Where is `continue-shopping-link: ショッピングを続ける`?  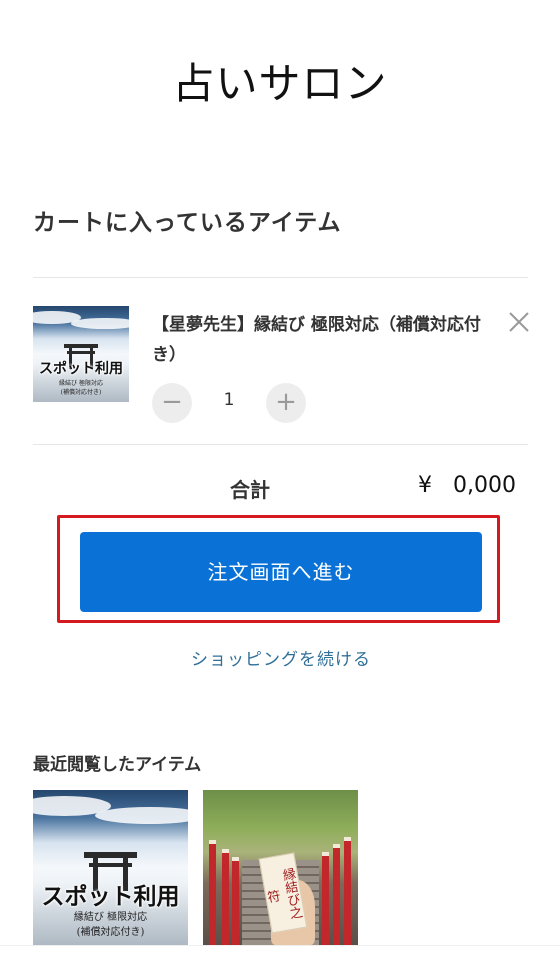 continue-shopping-link: ショッピングを続ける is located at coordinates (280, 657).